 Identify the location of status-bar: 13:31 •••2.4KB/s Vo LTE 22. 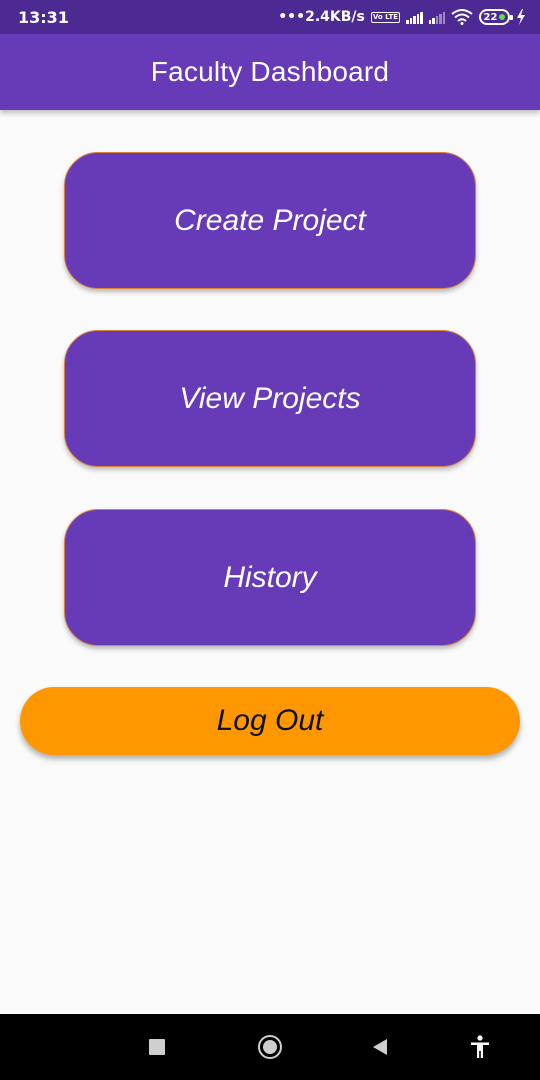
(270, 17).